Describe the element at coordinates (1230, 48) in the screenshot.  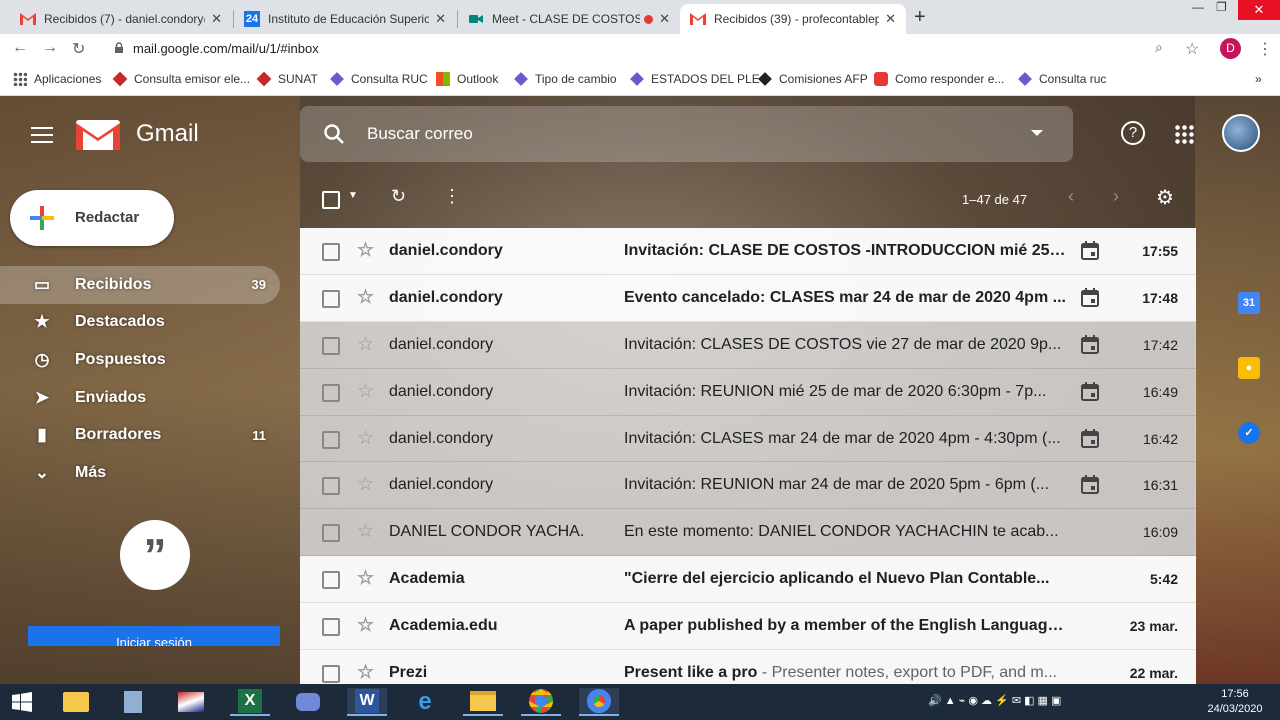
I see `profile-avatar: D` at that location.